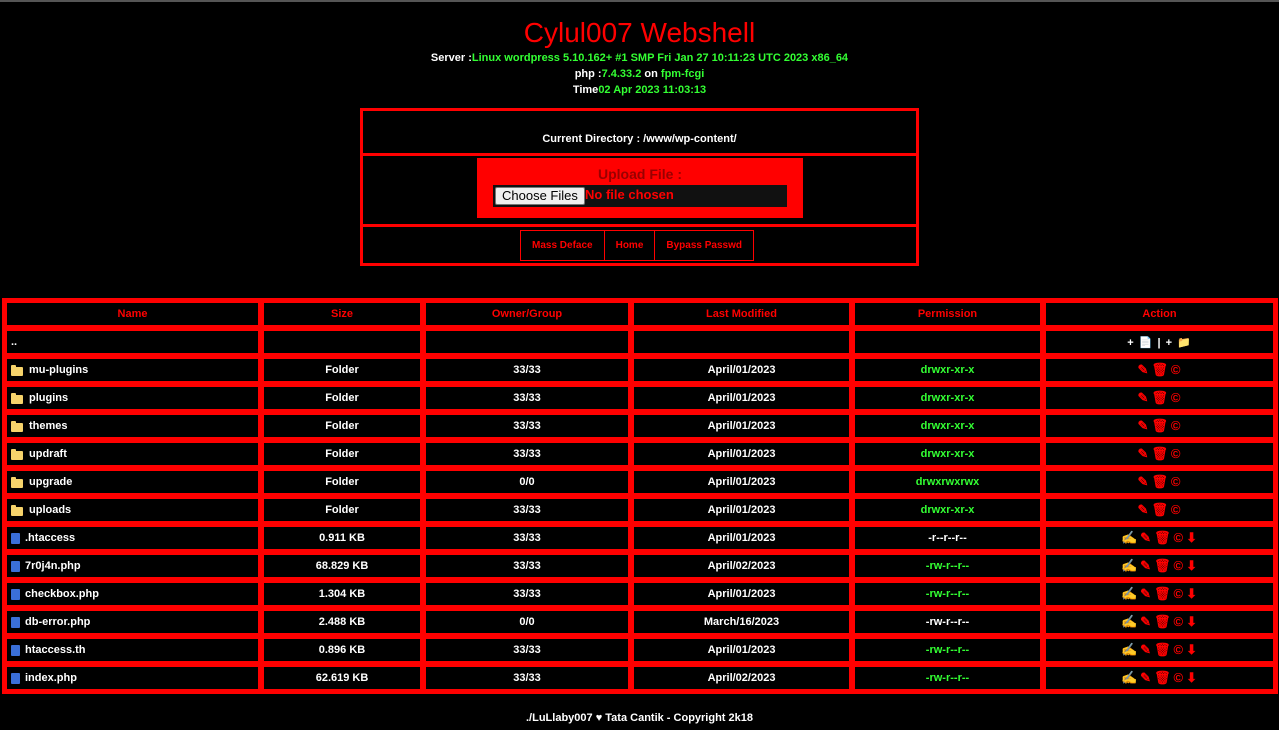  Describe the element at coordinates (62, 594) in the screenshot. I see `file-name: checkbox.php` at that location.